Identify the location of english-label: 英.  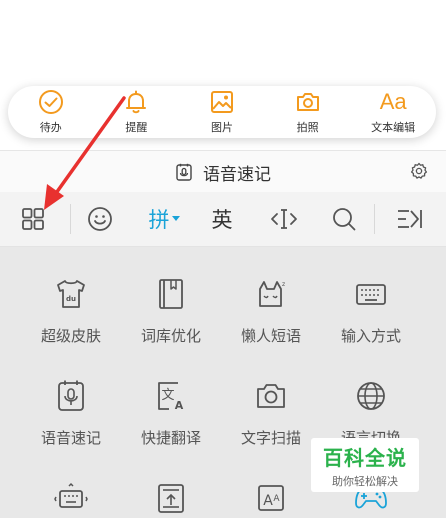
(222, 220).